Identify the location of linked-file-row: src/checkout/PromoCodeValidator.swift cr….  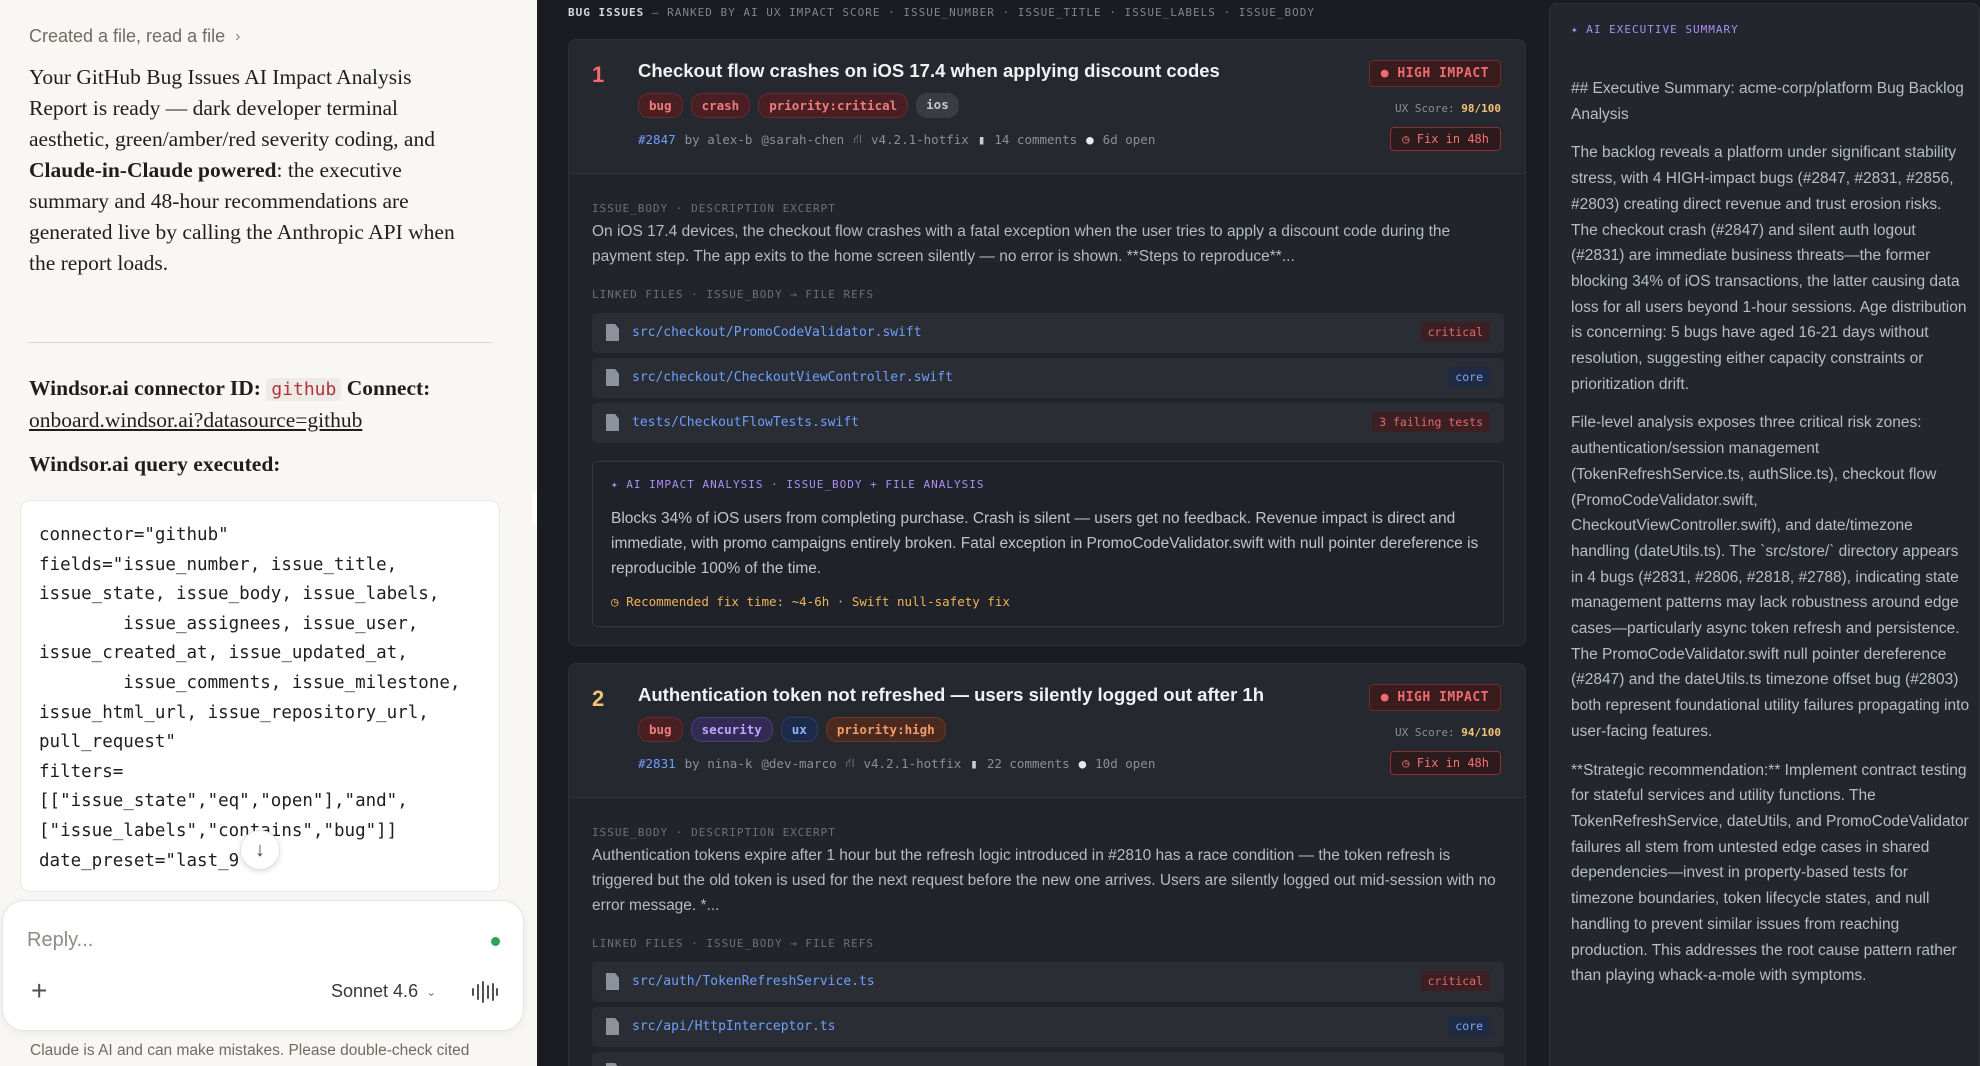
(1048, 333).